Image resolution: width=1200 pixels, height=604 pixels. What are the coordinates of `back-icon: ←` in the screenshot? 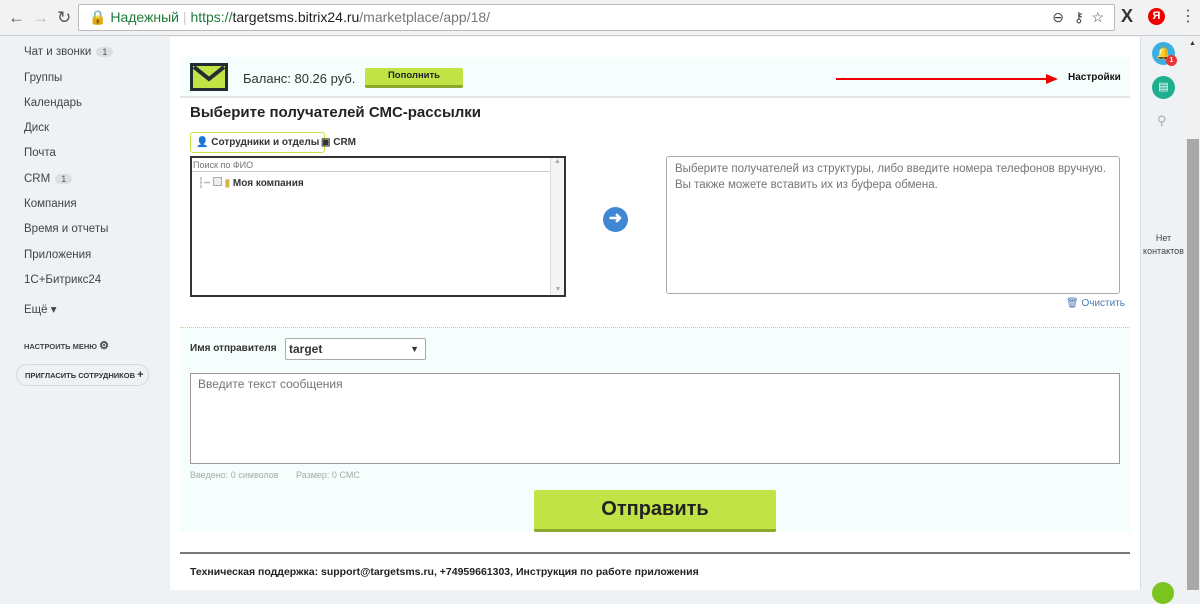 It's located at (16, 18).